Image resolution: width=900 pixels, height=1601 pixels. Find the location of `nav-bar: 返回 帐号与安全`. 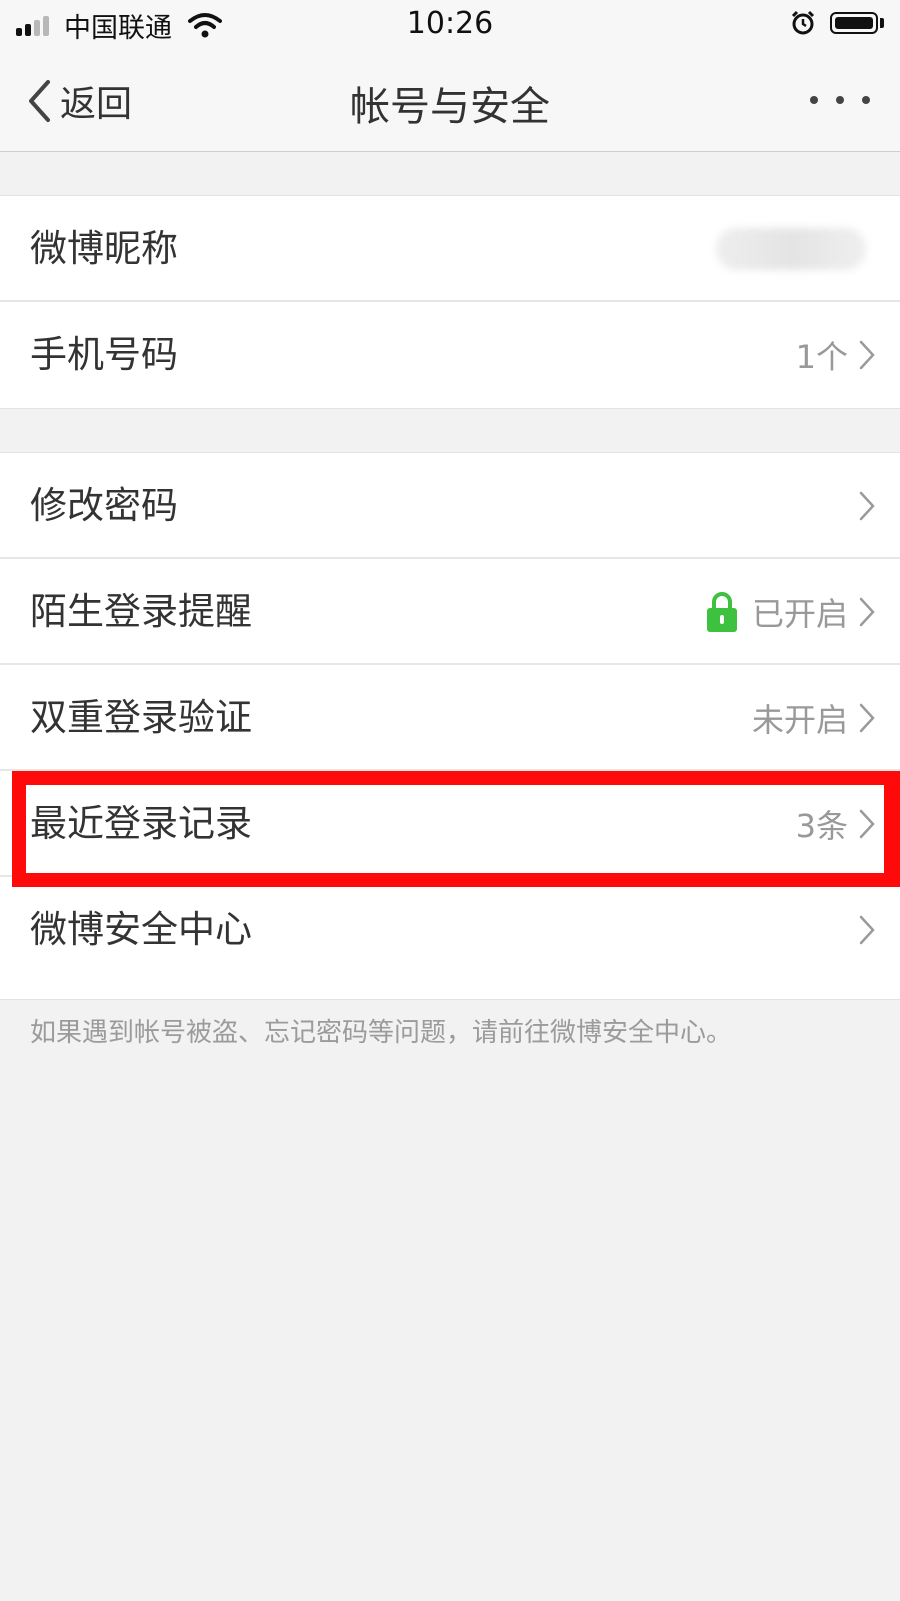

nav-bar: 返回 帐号与安全 is located at coordinates (450, 101).